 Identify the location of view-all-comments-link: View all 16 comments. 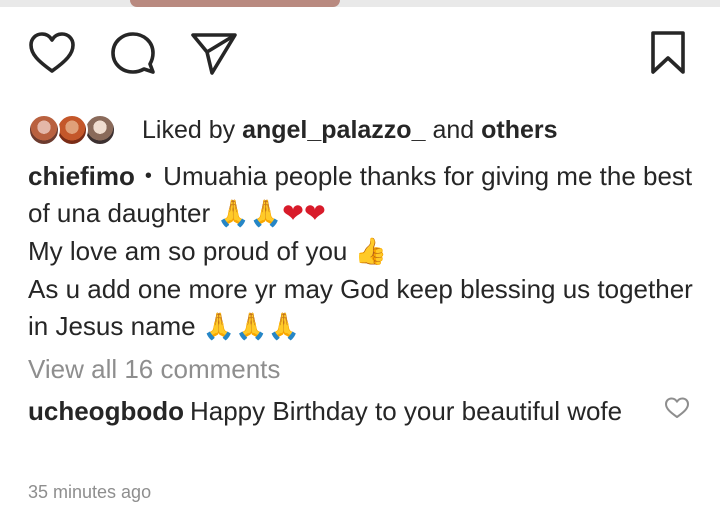
(154, 369).